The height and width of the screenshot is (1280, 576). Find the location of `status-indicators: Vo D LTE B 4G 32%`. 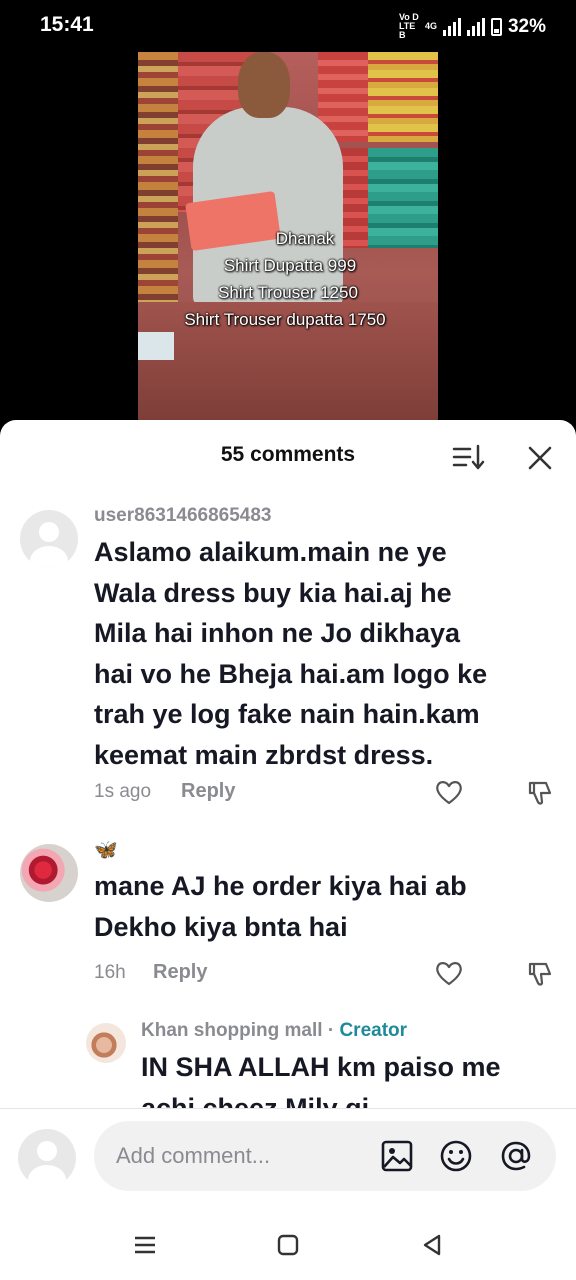

status-indicators: Vo D LTE B 4G 32% is located at coordinates (472, 26).